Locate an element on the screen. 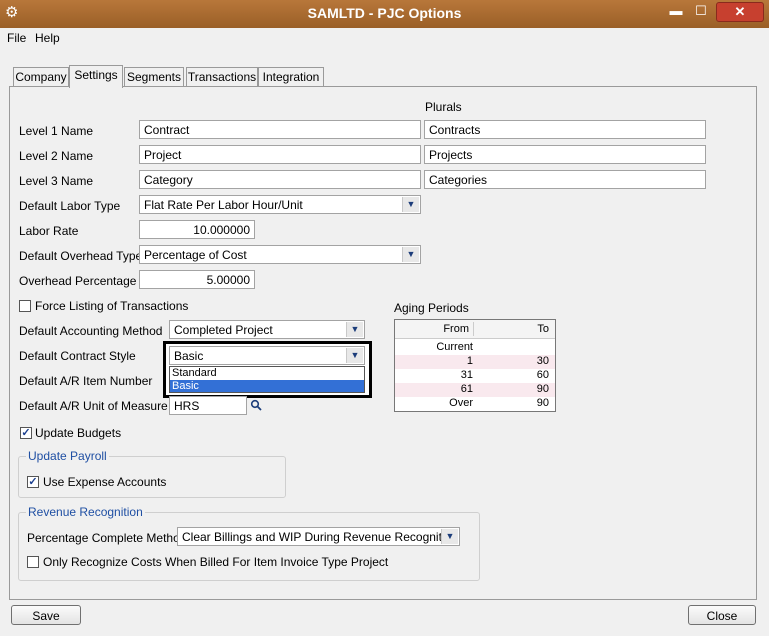 This screenshot has width=769, height=636. level1-plural-input: Contracts is located at coordinates (565, 129).